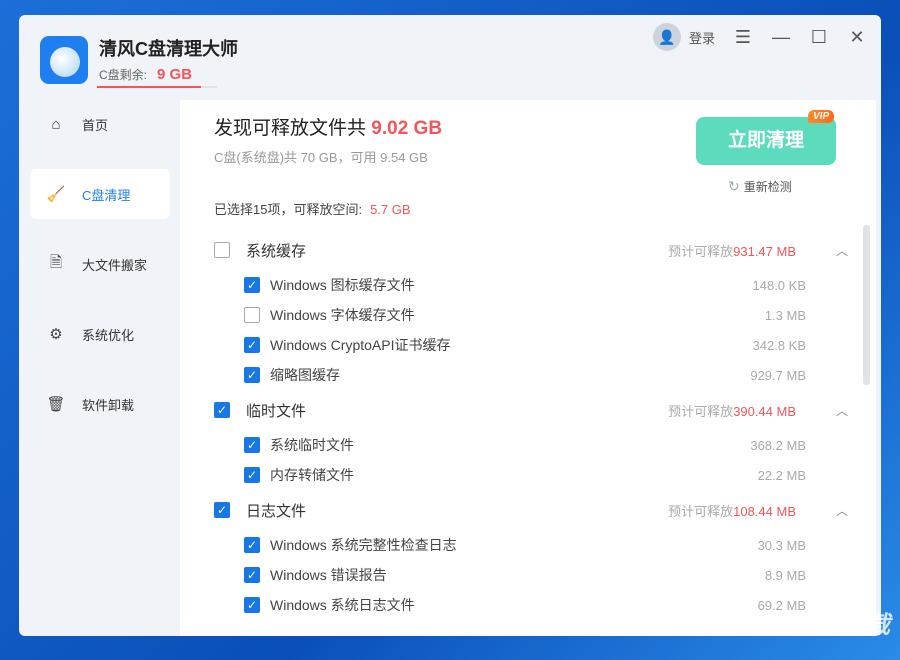 The image size is (900, 660). Describe the element at coordinates (734, 186) in the screenshot. I see `refresh-icon: ↻` at that location.